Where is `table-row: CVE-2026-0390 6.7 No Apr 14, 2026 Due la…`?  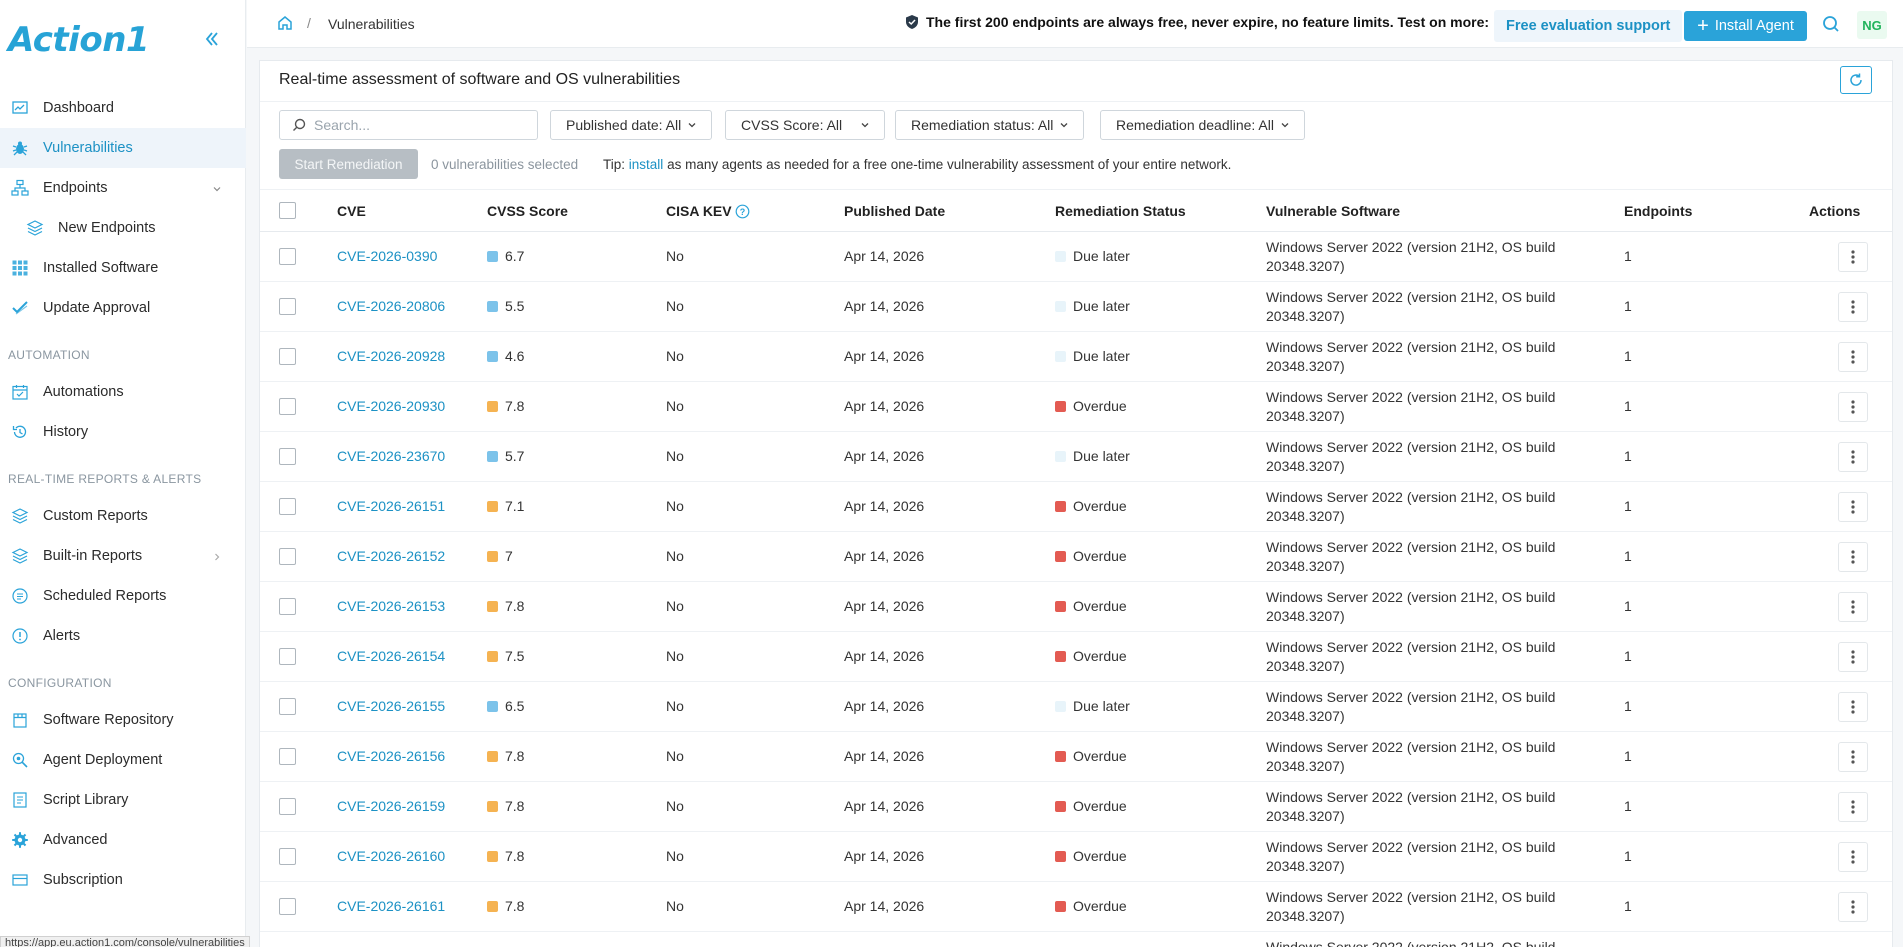 table-row: CVE-2026-0390 6.7 No Apr 14, 2026 Due la… is located at coordinates (1076, 257).